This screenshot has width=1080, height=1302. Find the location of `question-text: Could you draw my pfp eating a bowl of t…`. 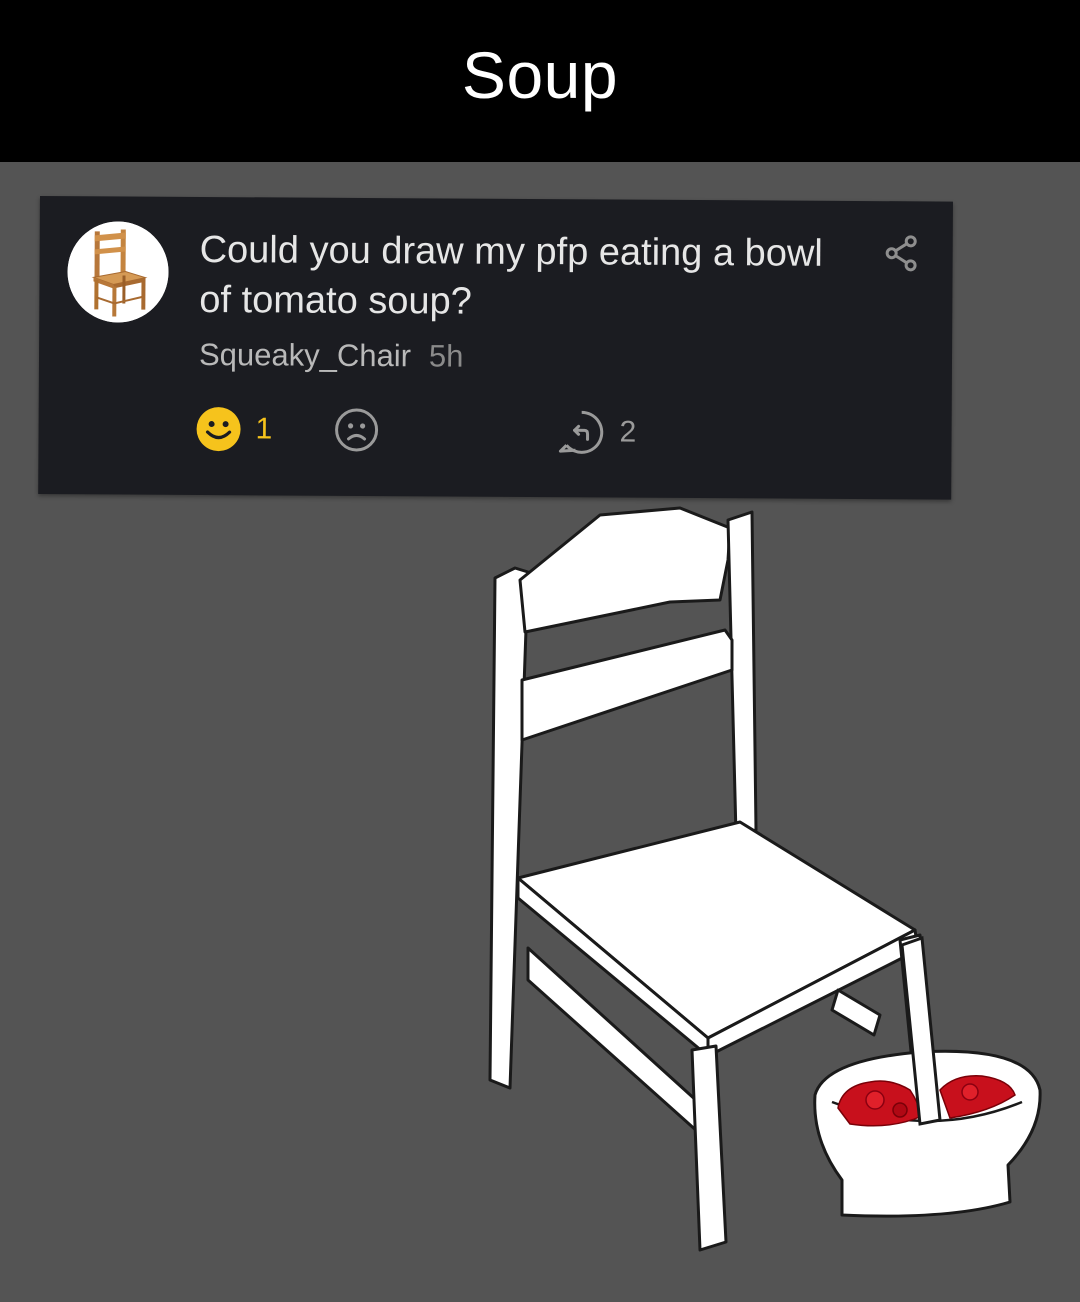

question-text: Could you draw my pfp eating a bowl of t… is located at coordinates (511, 275).